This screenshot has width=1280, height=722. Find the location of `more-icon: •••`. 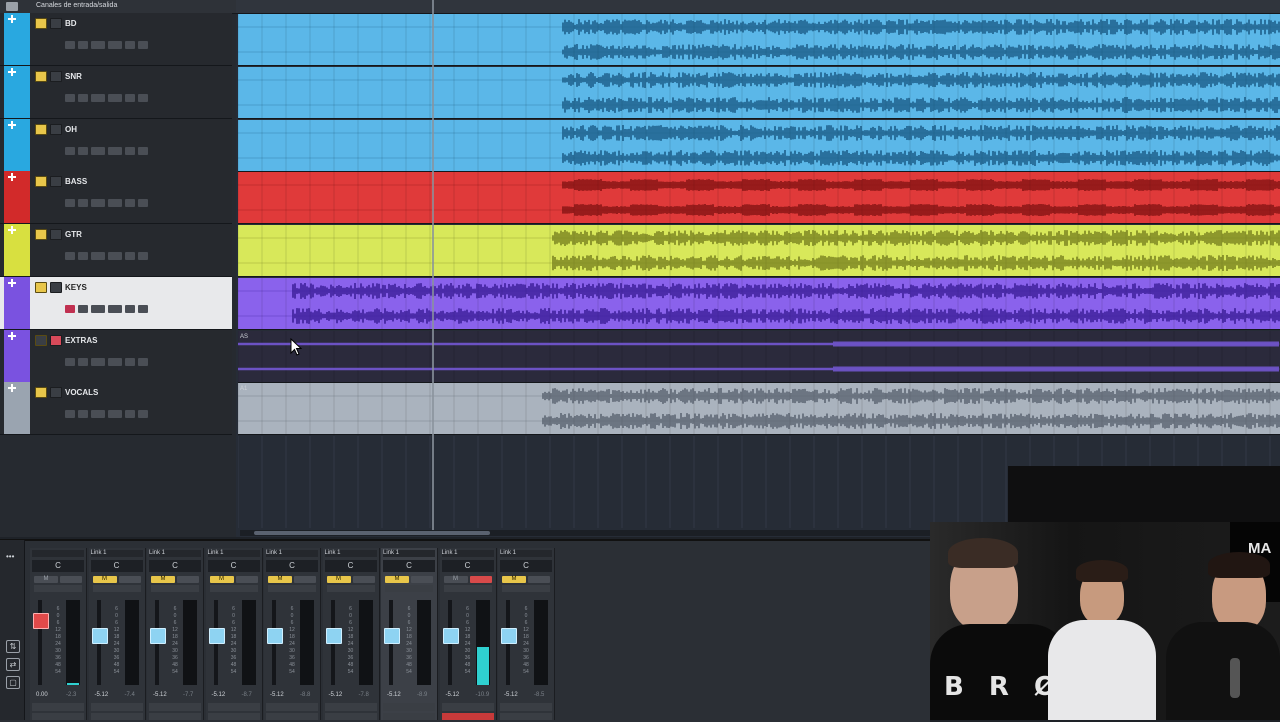

more-icon: ••• is located at coordinates (10, 556).